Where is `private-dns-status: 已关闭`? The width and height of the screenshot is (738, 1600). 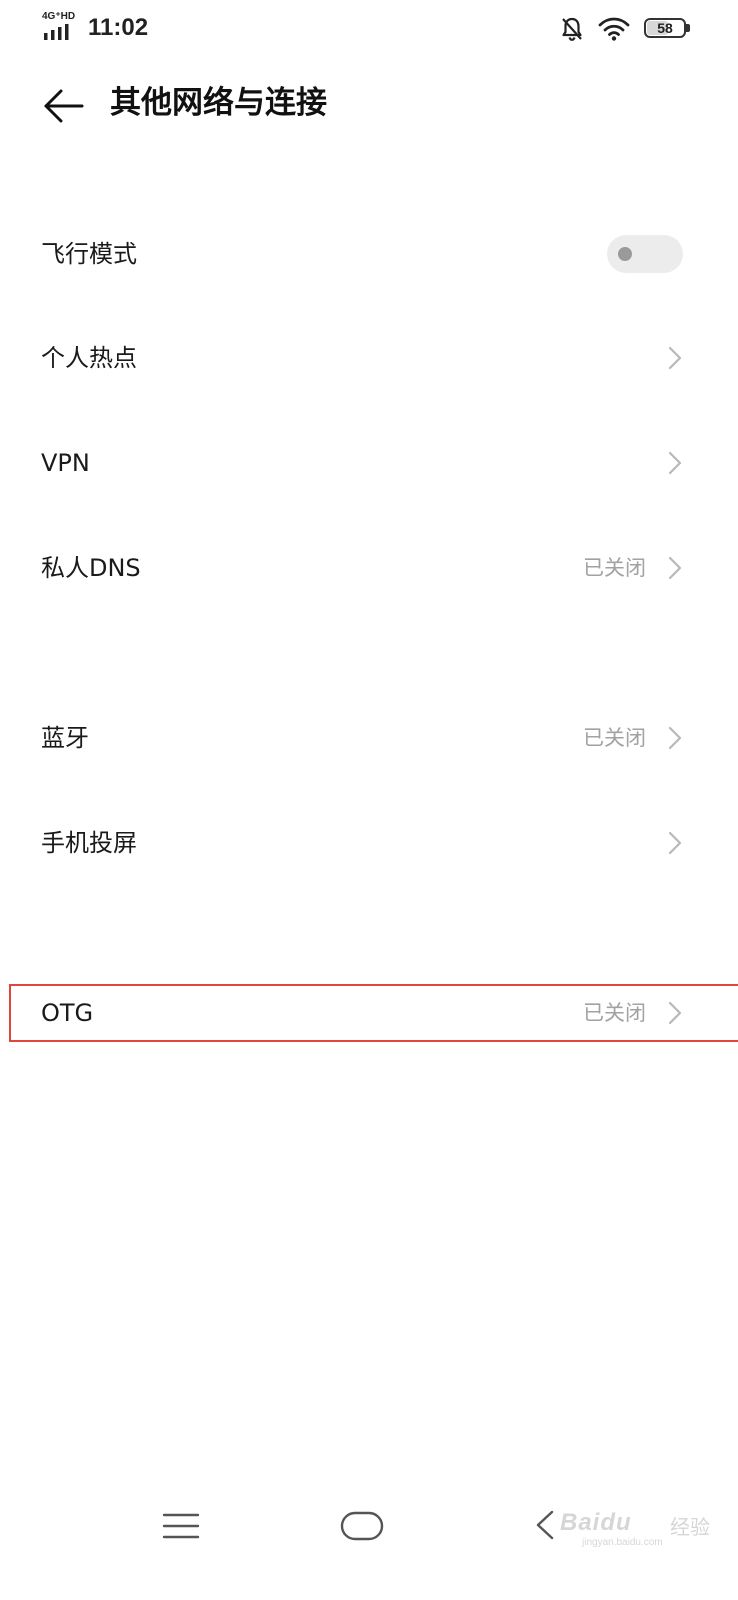
private-dns-status: 已关闭 is located at coordinates (614, 568).